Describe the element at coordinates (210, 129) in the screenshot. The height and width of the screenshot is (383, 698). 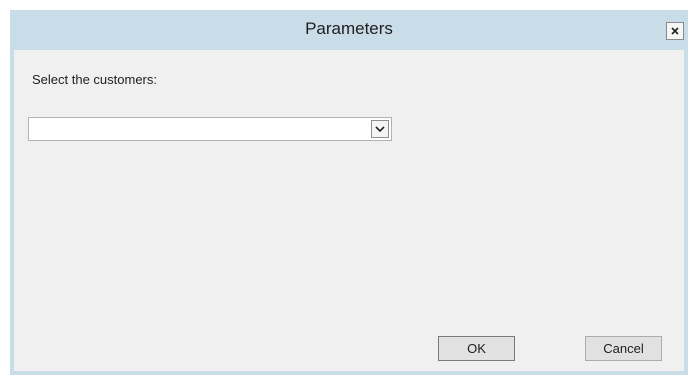
I see `customers-select` at that location.